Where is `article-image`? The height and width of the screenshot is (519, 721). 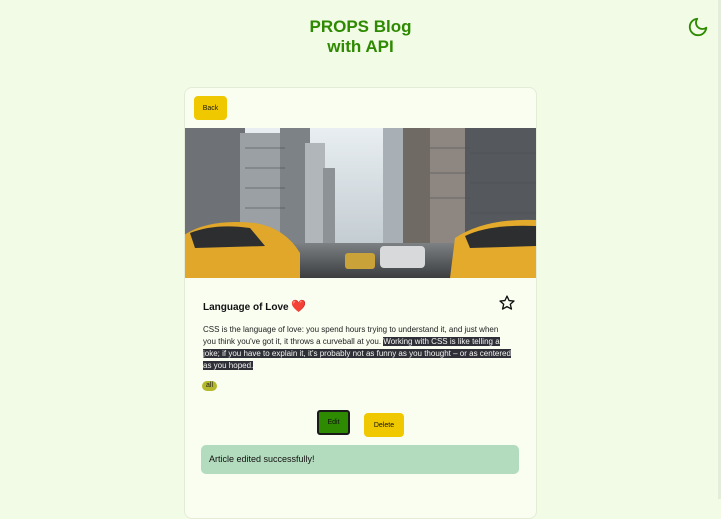 article-image is located at coordinates (360, 203).